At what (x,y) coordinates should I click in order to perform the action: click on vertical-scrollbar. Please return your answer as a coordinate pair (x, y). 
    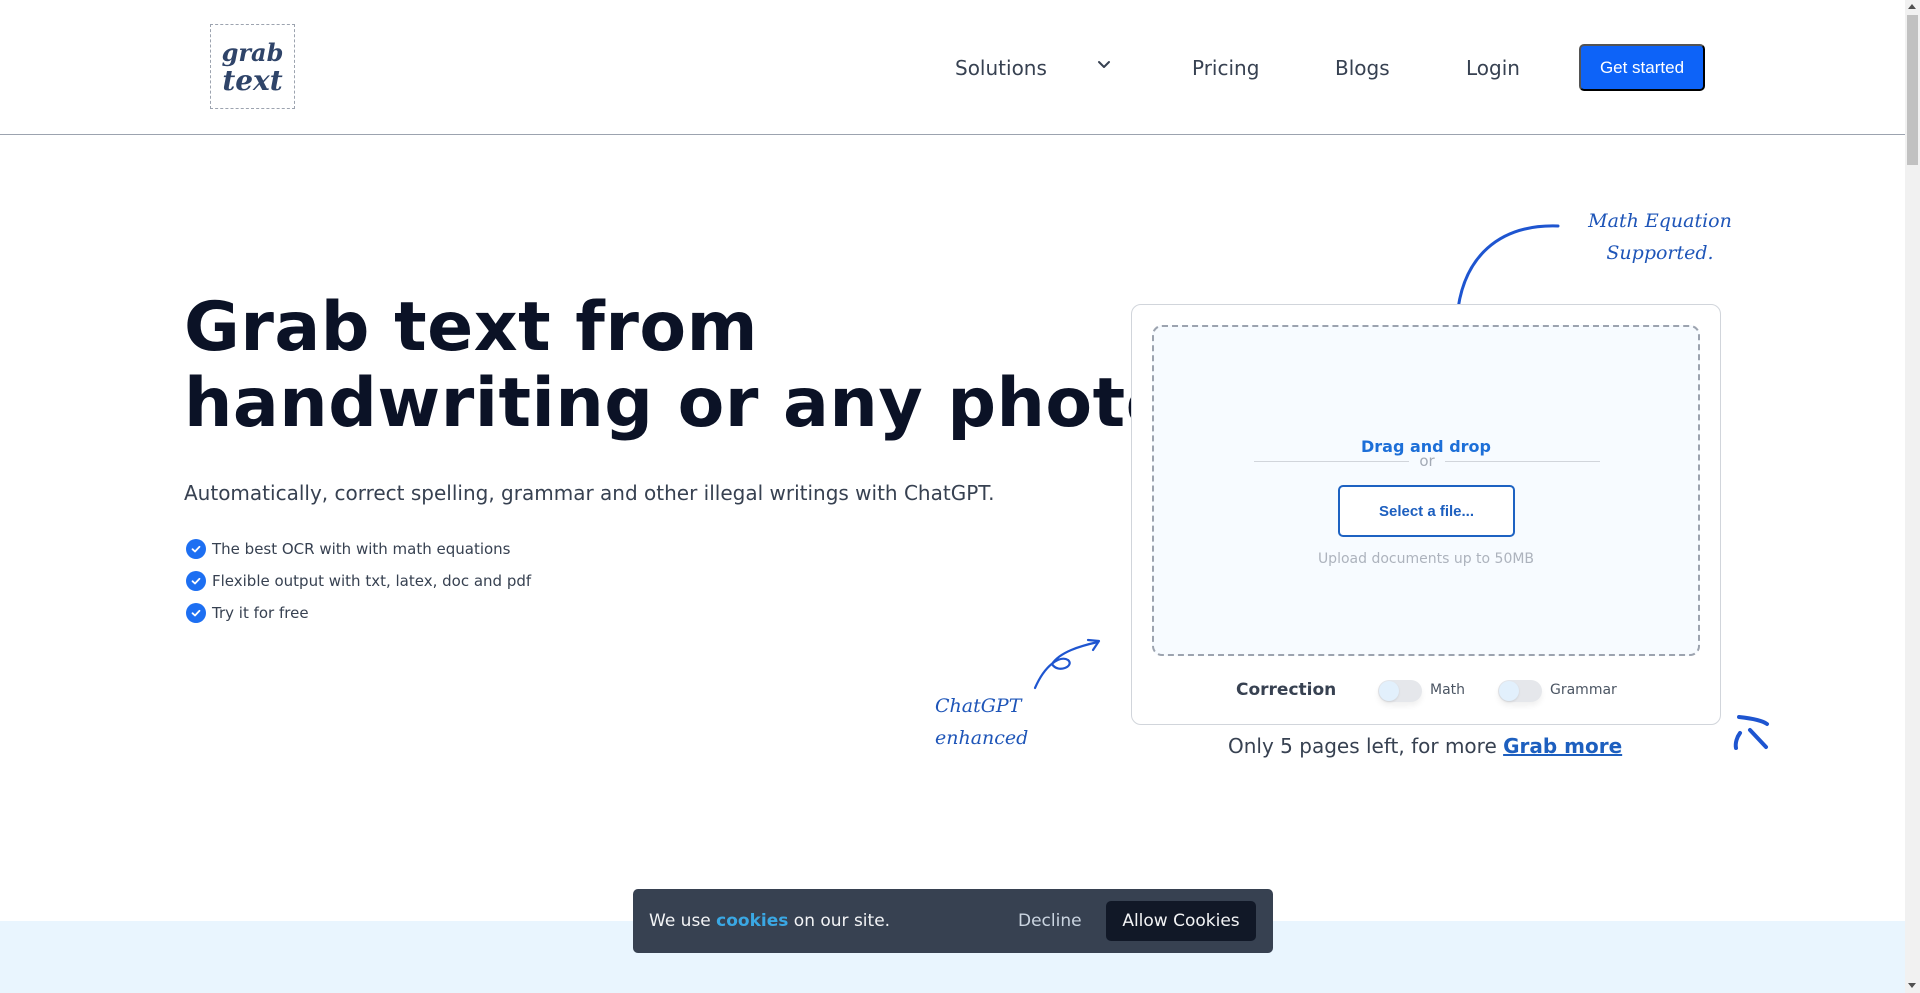
    Looking at the image, I should click on (1912, 496).